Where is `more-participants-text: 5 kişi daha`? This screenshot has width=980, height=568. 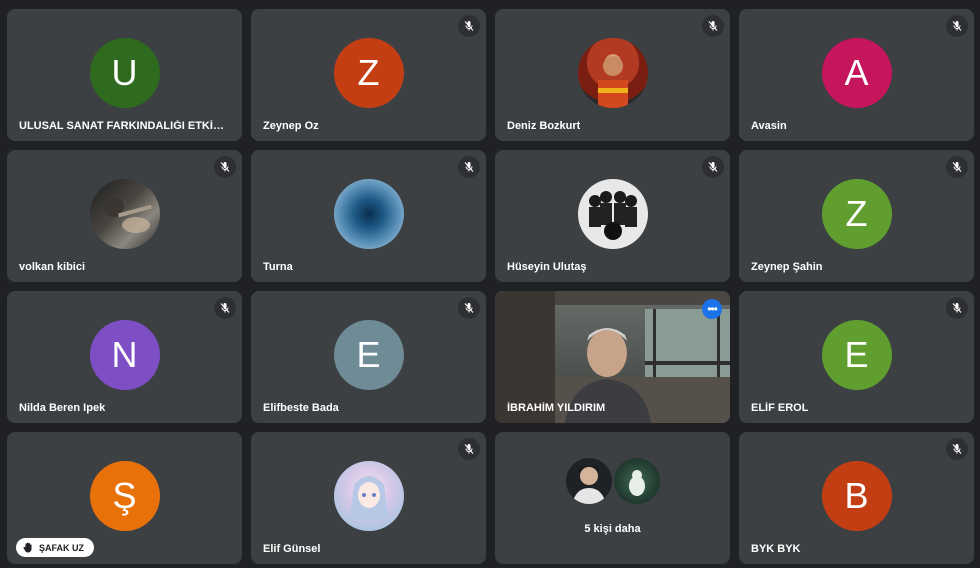 more-participants-text: 5 kişi daha is located at coordinates (612, 529).